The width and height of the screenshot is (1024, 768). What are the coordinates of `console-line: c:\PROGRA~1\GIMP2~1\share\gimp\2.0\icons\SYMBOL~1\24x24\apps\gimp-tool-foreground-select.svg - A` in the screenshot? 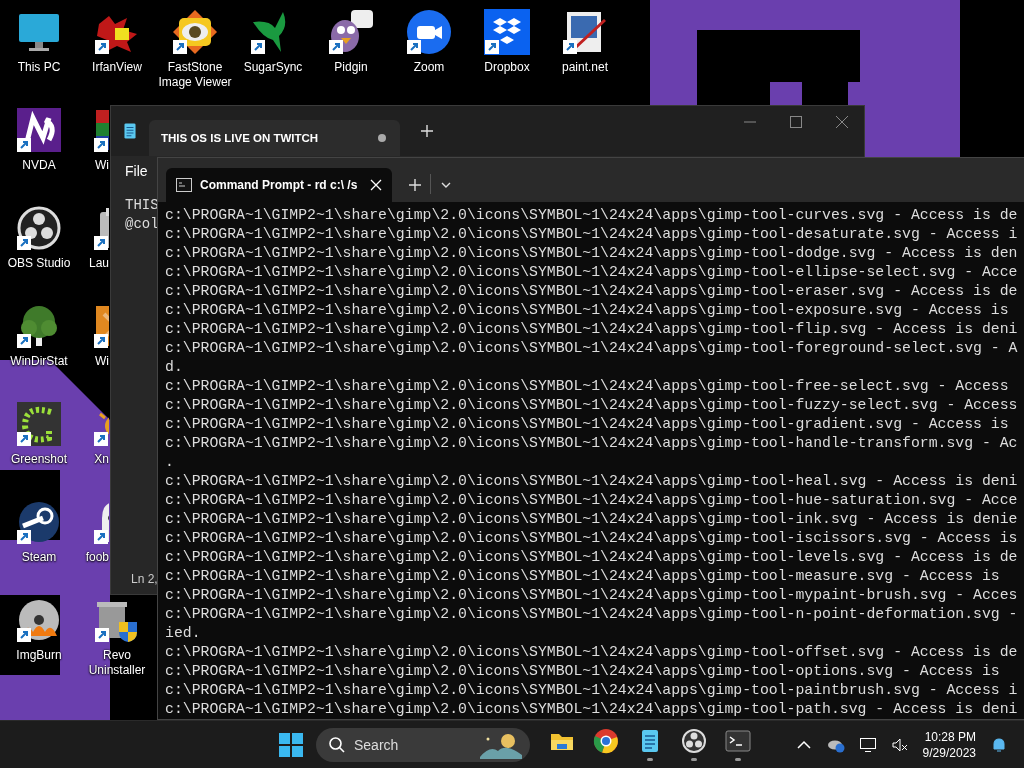 It's located at (591, 348).